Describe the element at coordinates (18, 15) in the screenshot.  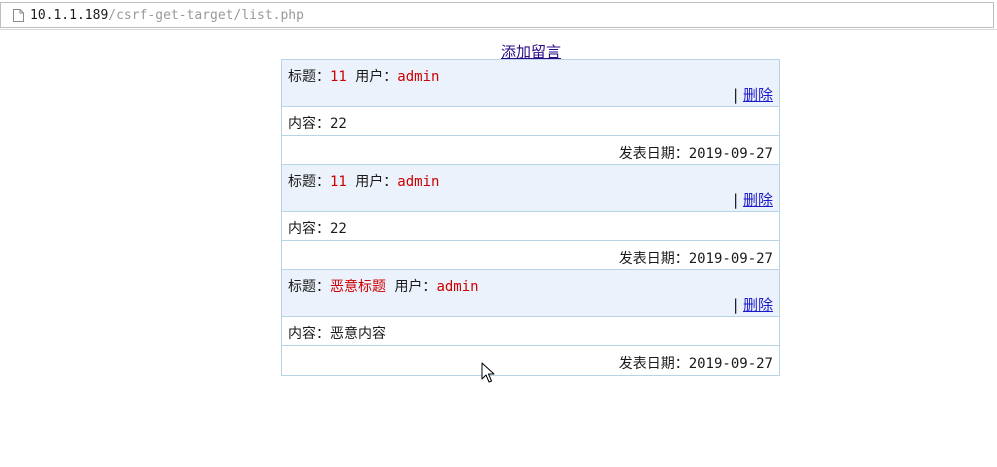
I see `page-icon` at that location.